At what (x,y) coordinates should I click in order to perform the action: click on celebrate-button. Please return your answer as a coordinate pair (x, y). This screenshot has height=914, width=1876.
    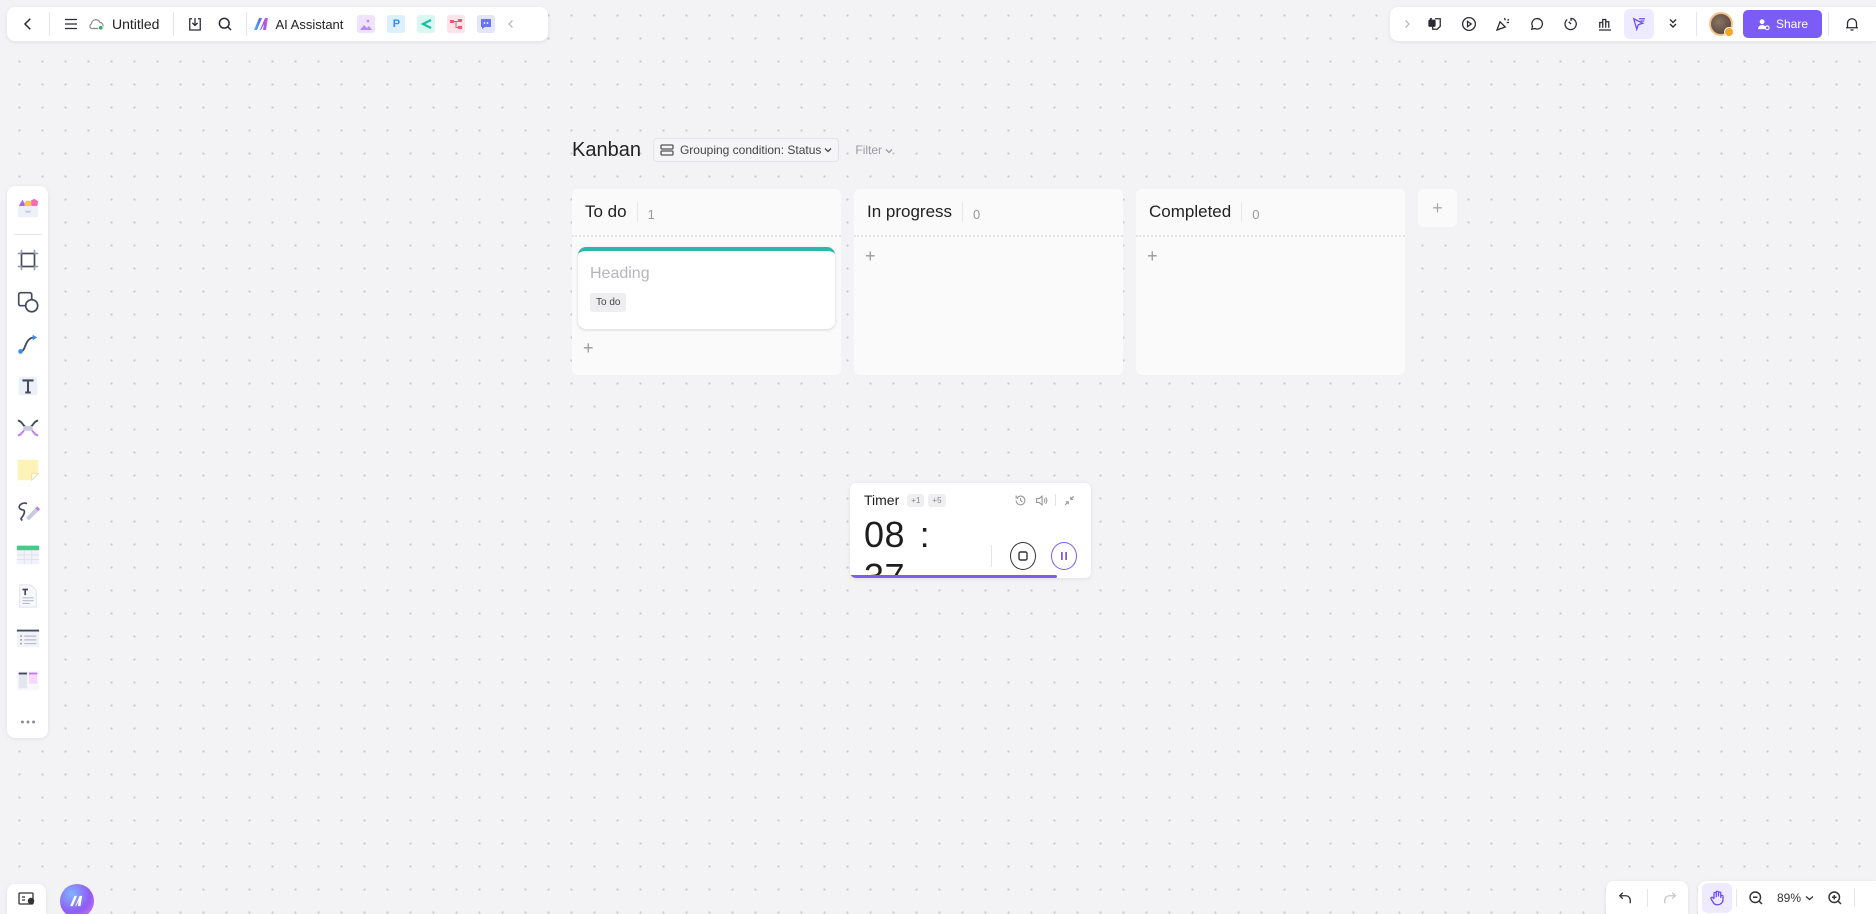
    Looking at the image, I should click on (1503, 24).